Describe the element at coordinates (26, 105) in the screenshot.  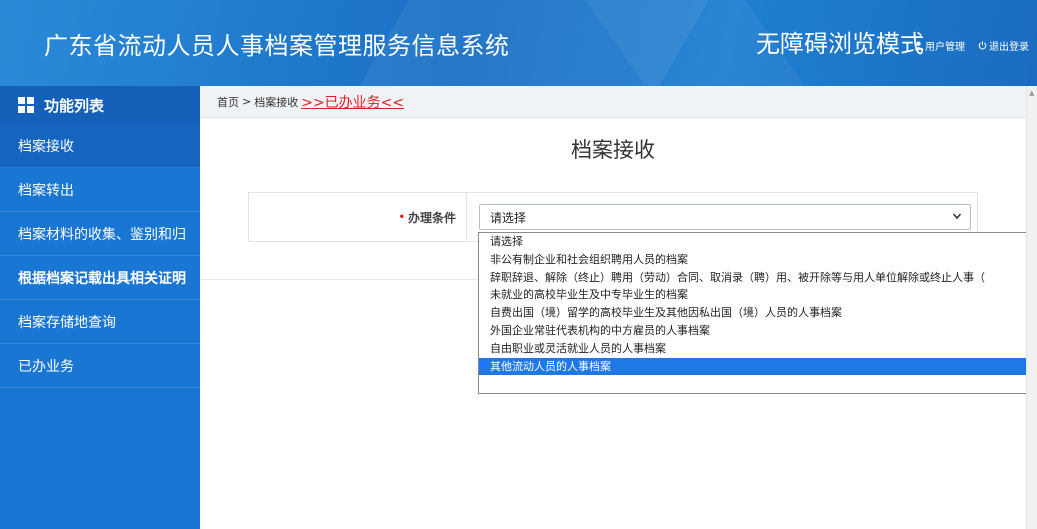
I see `grid-icon` at that location.